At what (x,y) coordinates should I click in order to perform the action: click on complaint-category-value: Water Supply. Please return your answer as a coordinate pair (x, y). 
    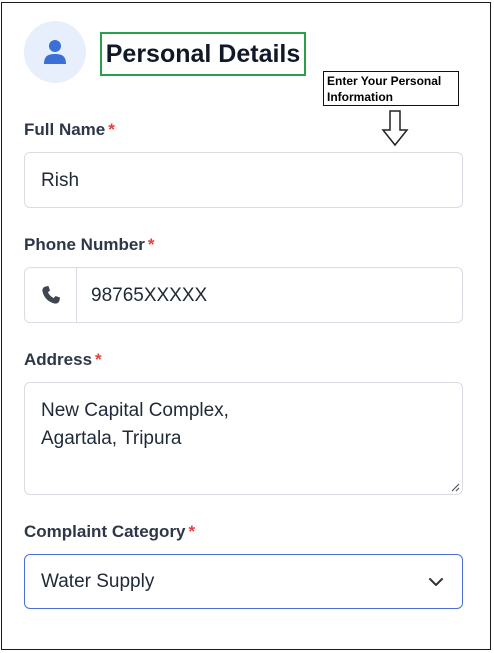
    Looking at the image, I should click on (98, 581).